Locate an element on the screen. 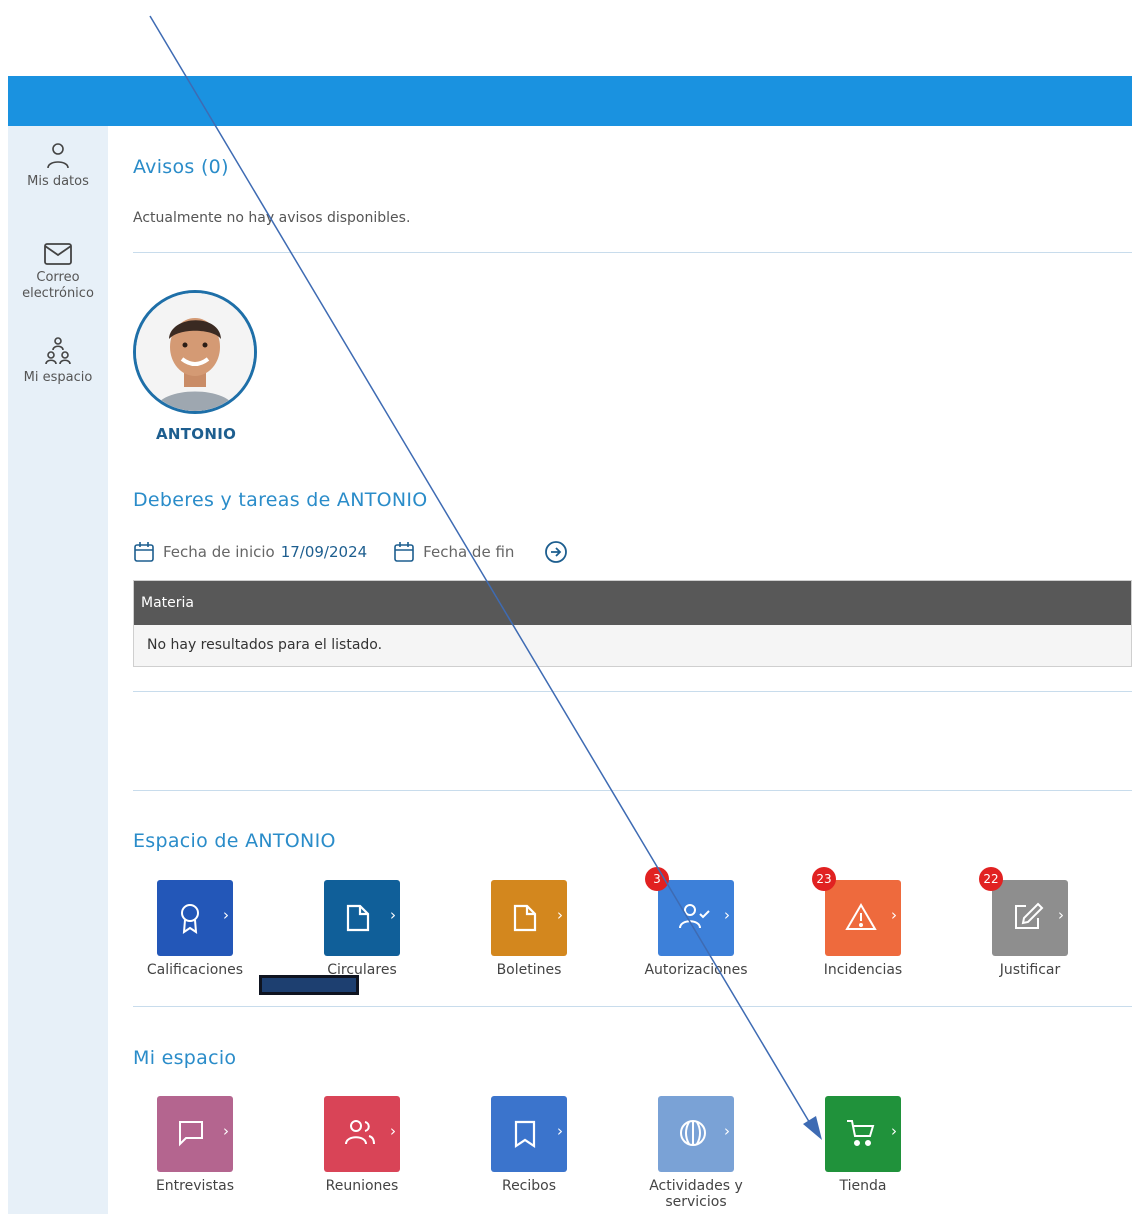 This screenshot has height=1214, width=1132. redaction-box is located at coordinates (309, 985).